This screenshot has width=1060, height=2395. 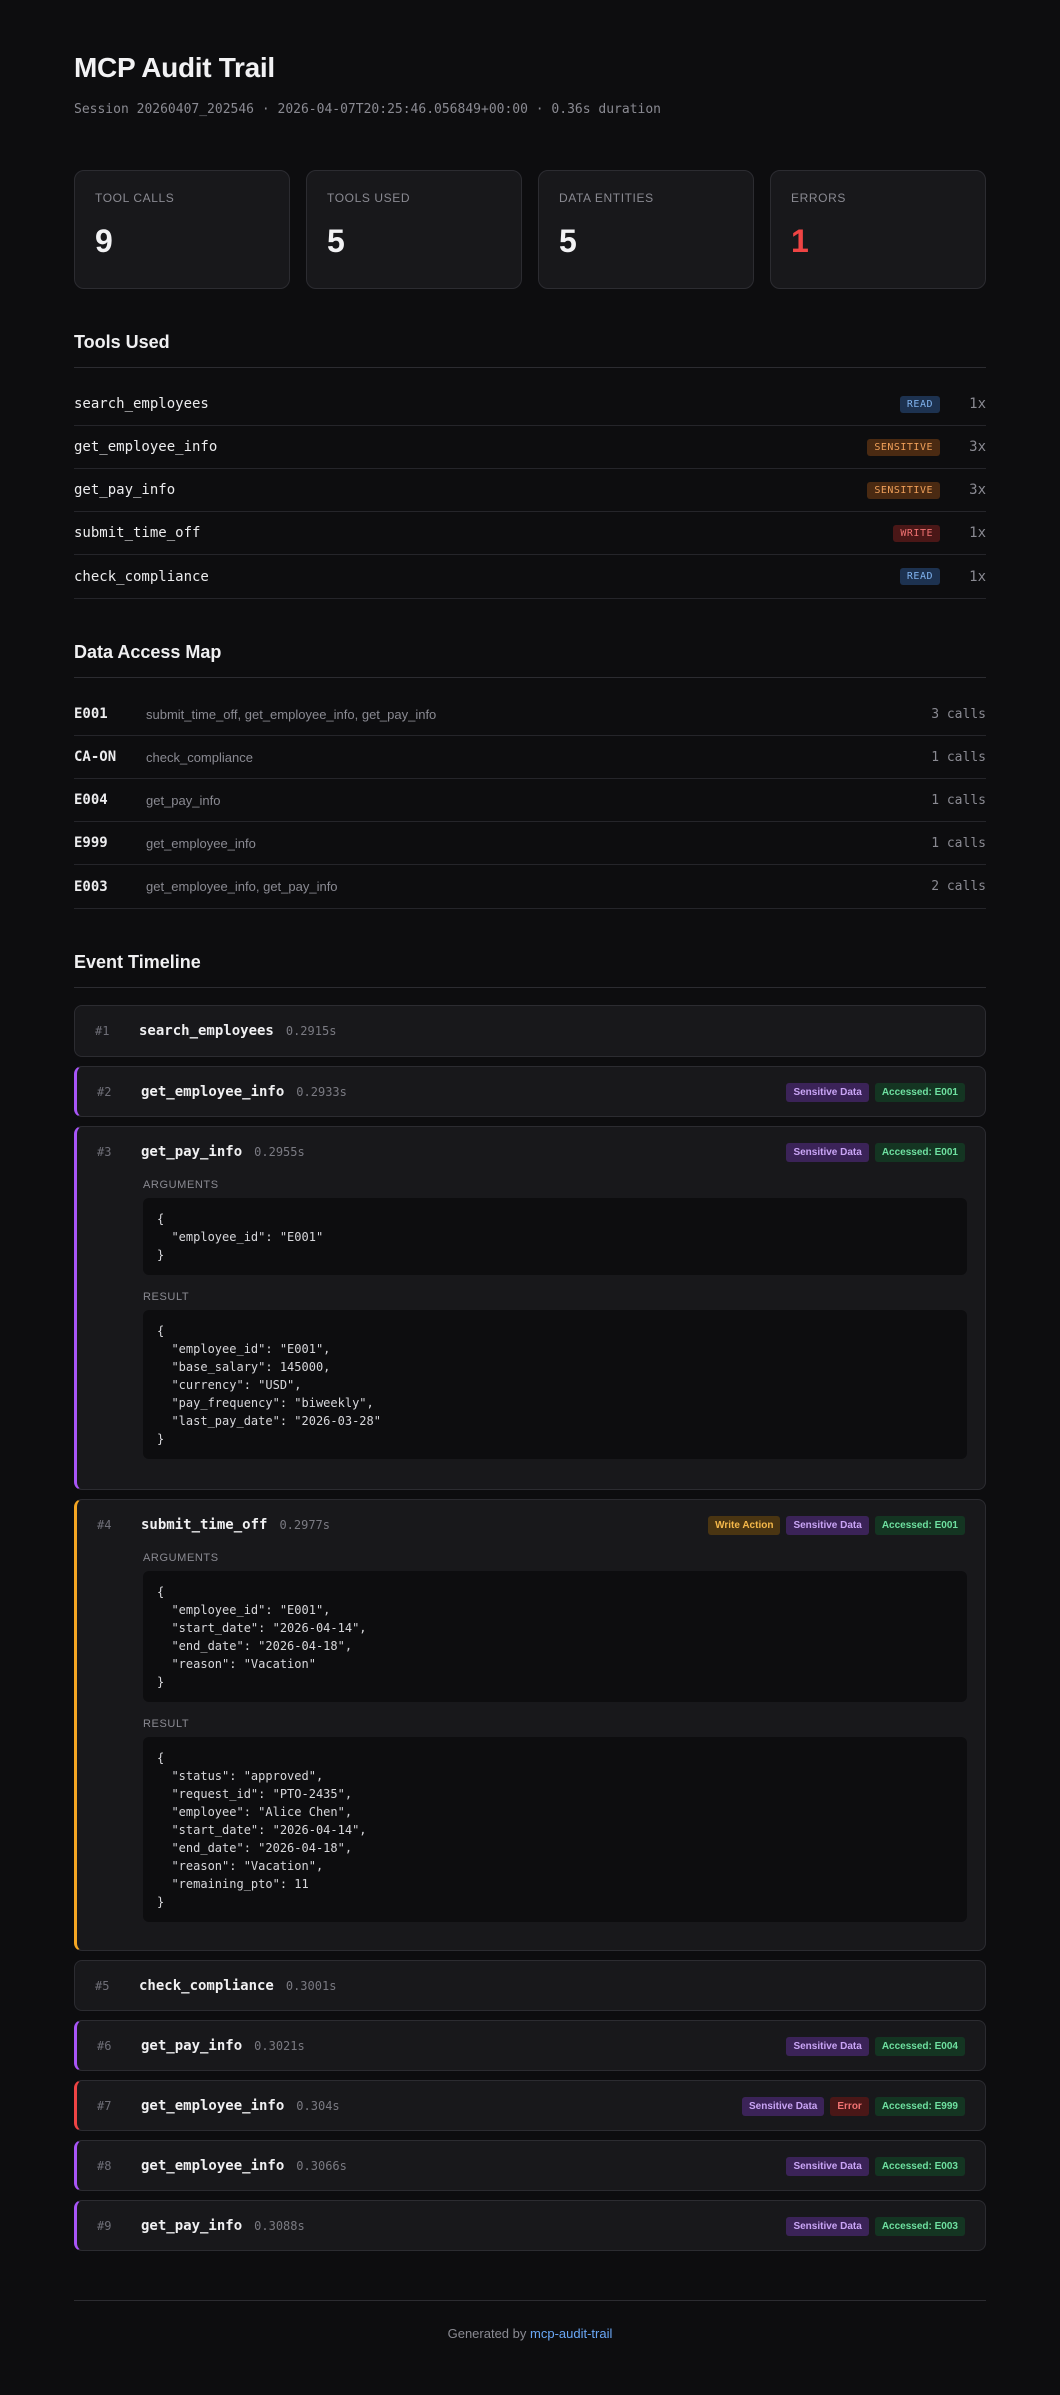 What do you see at coordinates (181, 1558) in the screenshot?
I see `arguments-label: ARGUMENTS` at bounding box center [181, 1558].